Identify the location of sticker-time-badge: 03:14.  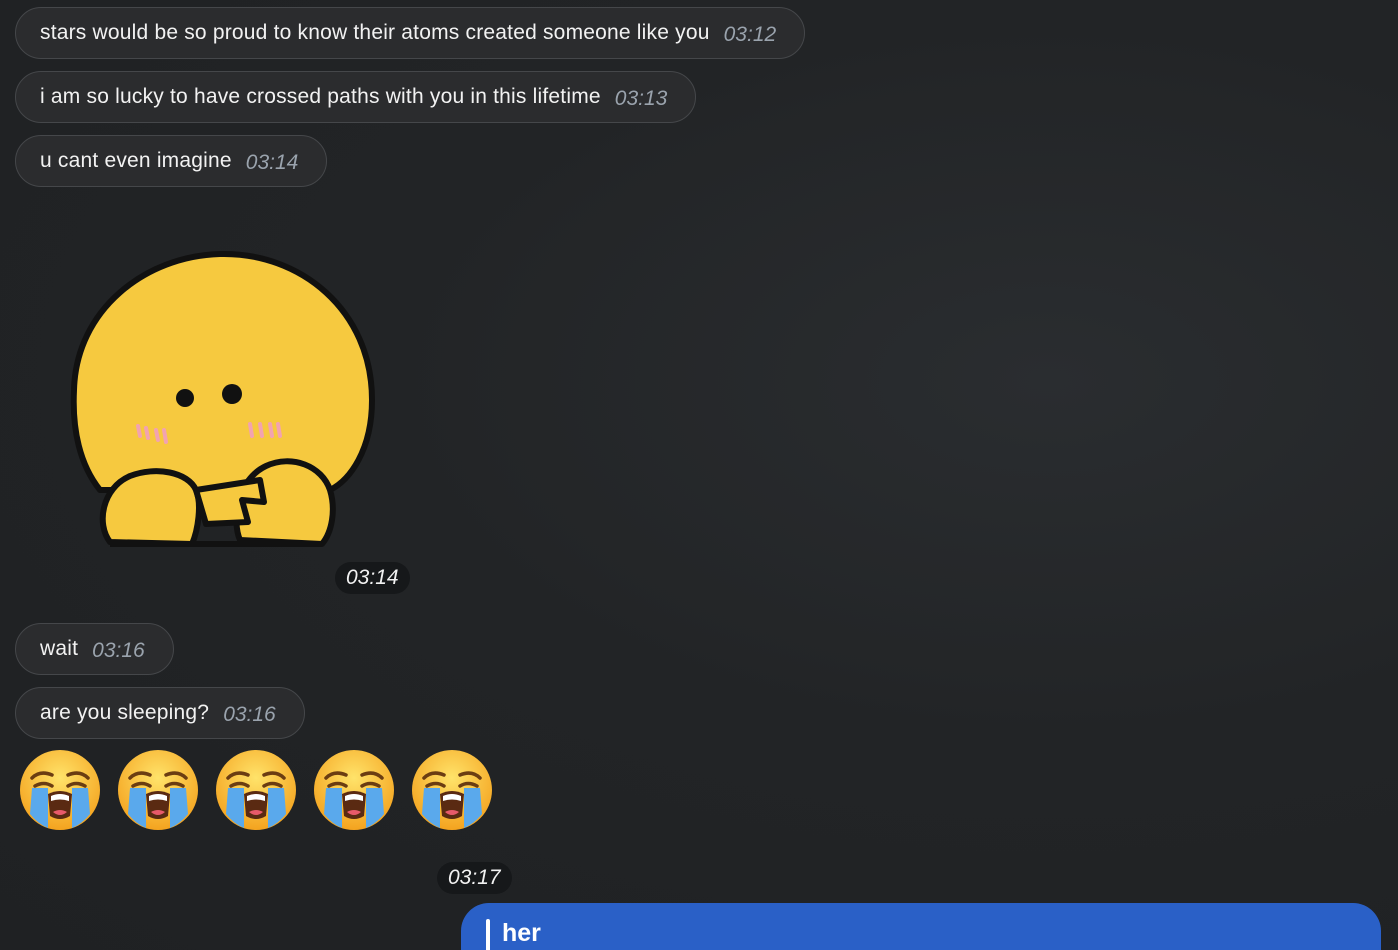
(372, 578).